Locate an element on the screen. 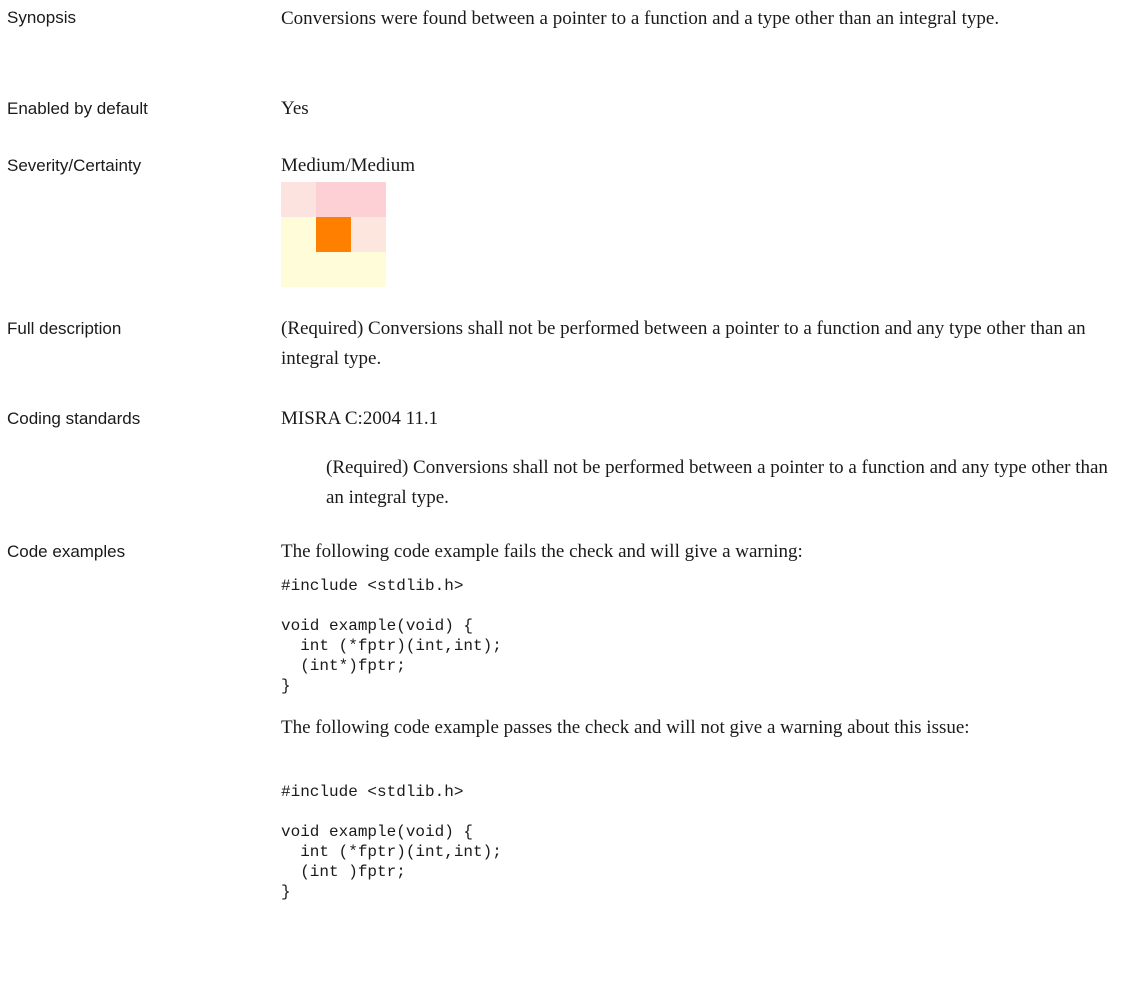 Image resolution: width=1123 pixels, height=986 pixels. matrix-cell-bottom-center is located at coordinates (333, 269).